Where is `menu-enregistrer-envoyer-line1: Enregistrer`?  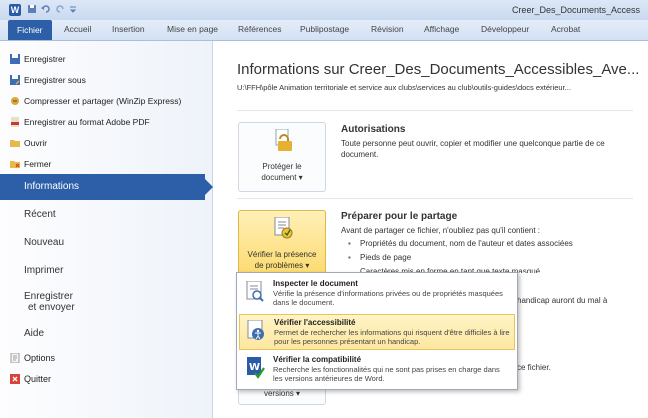 menu-enregistrer-envoyer-line1: Enregistrer is located at coordinates (48, 296).